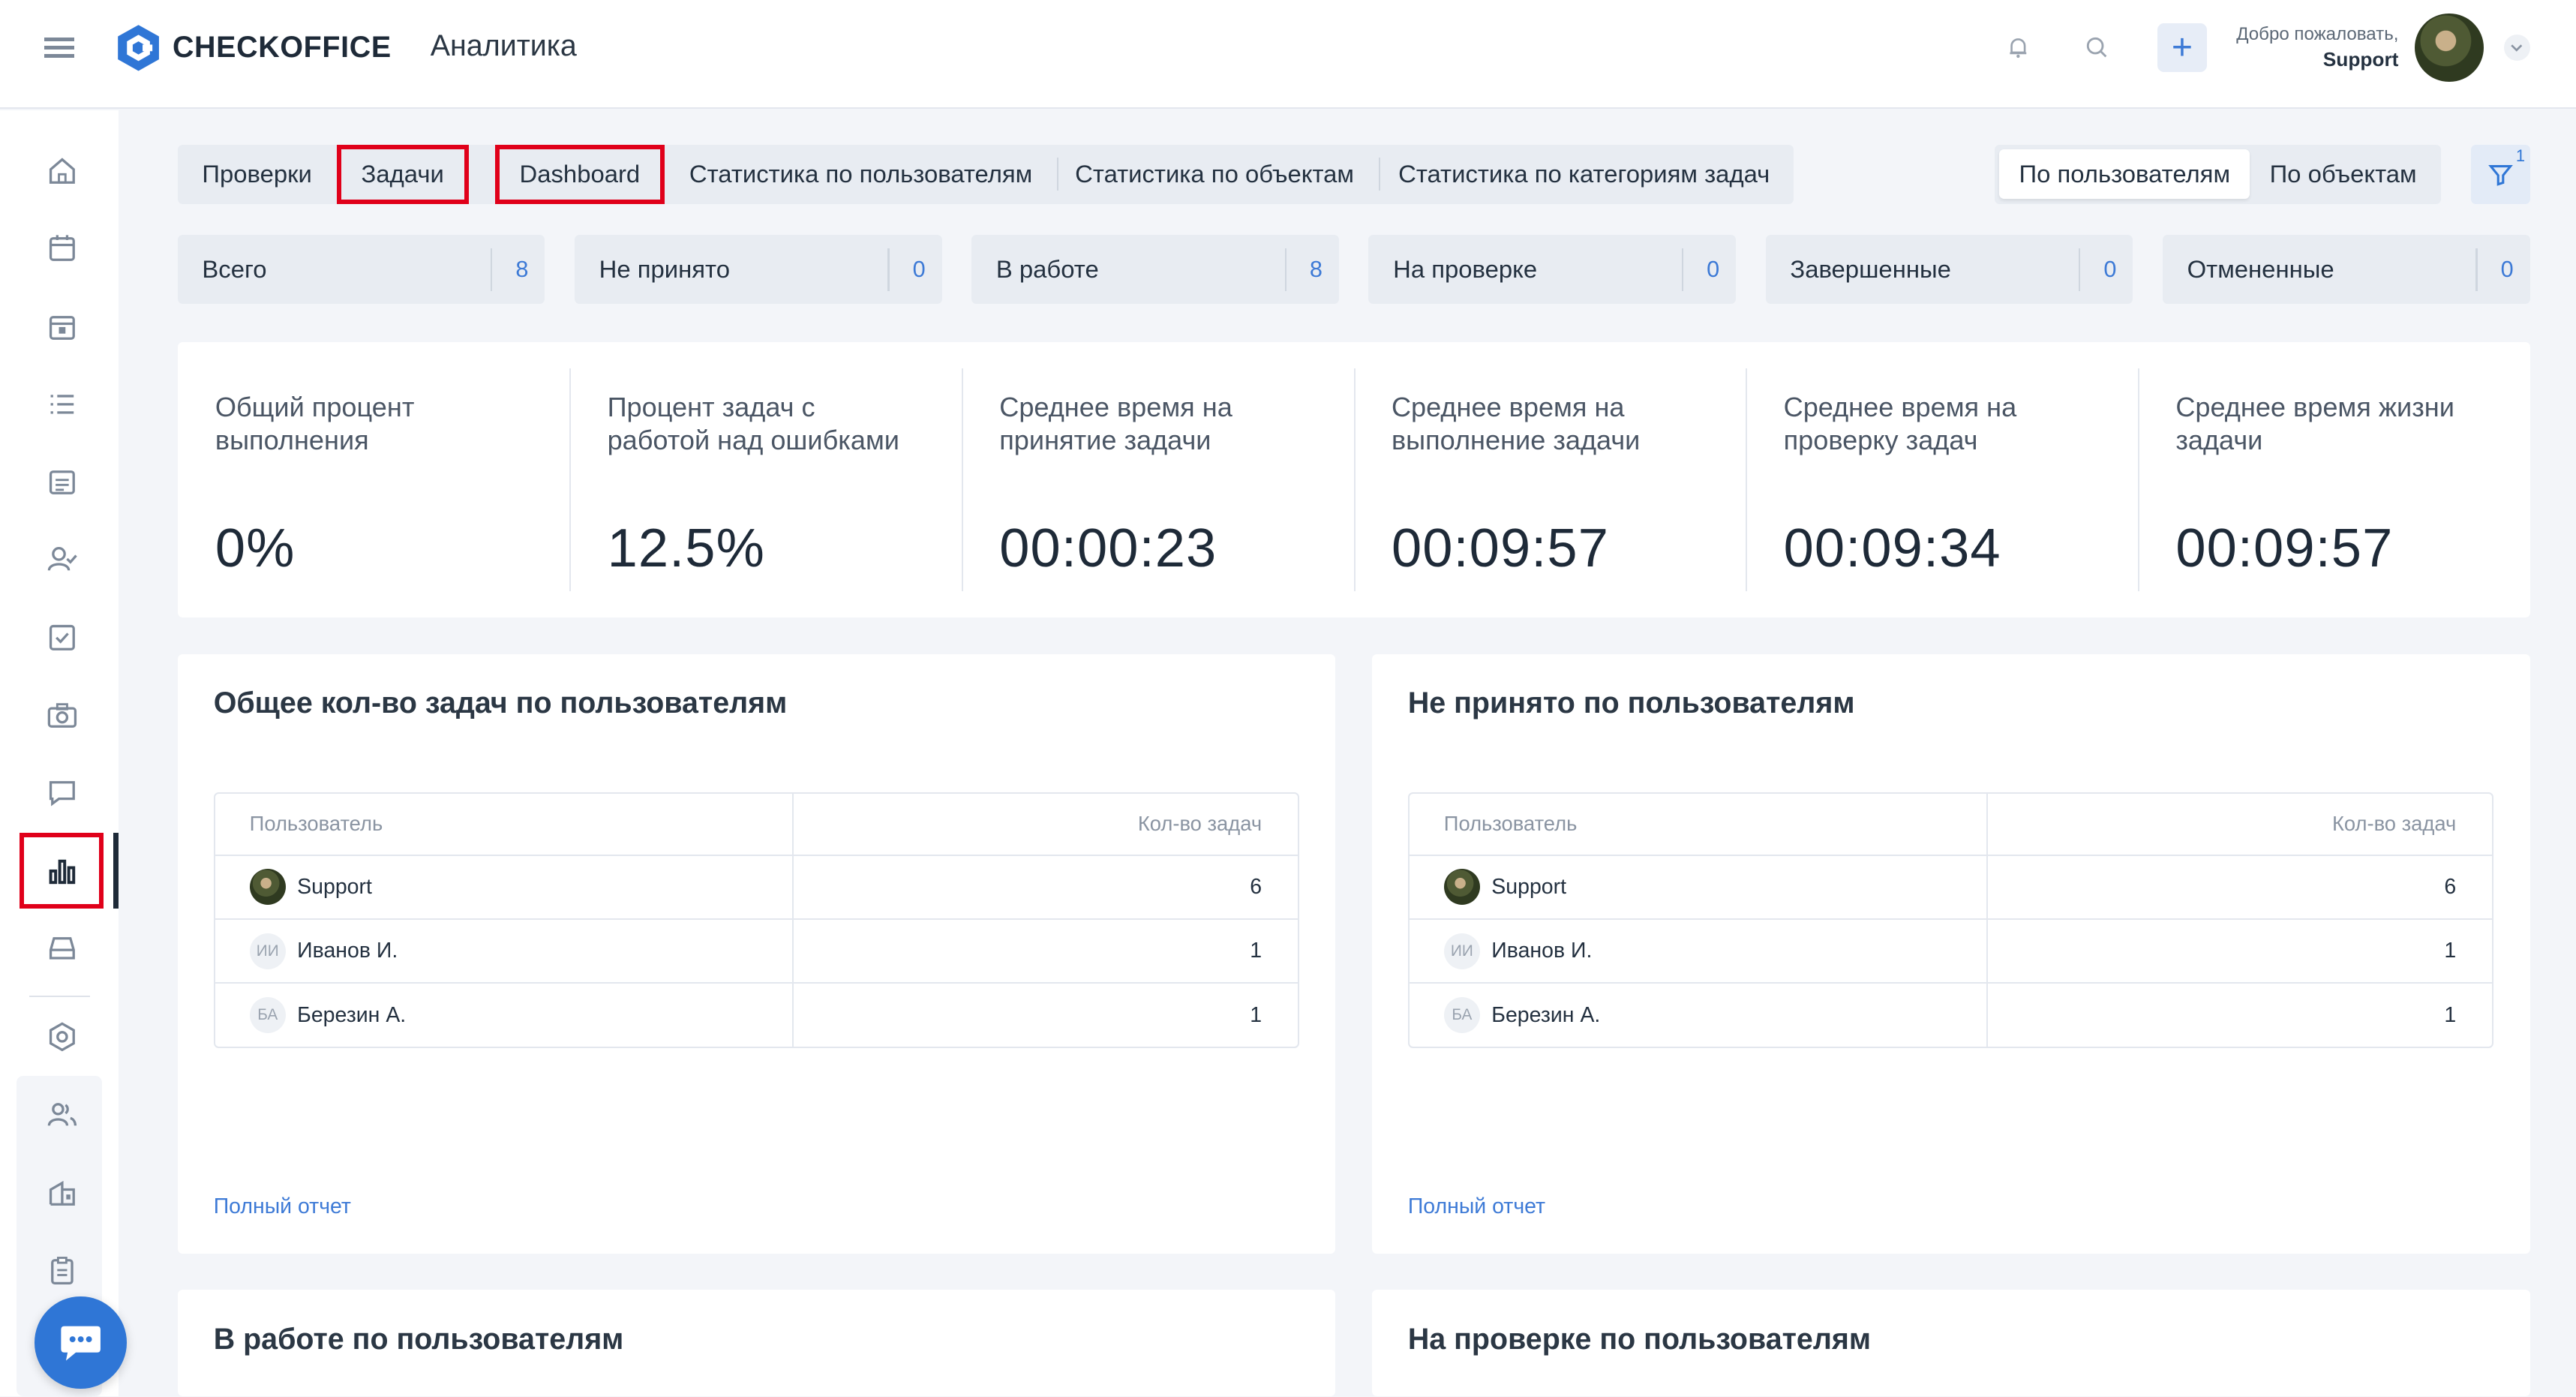  What do you see at coordinates (503, 46) in the screenshot?
I see `page-title: Аналитика` at bounding box center [503, 46].